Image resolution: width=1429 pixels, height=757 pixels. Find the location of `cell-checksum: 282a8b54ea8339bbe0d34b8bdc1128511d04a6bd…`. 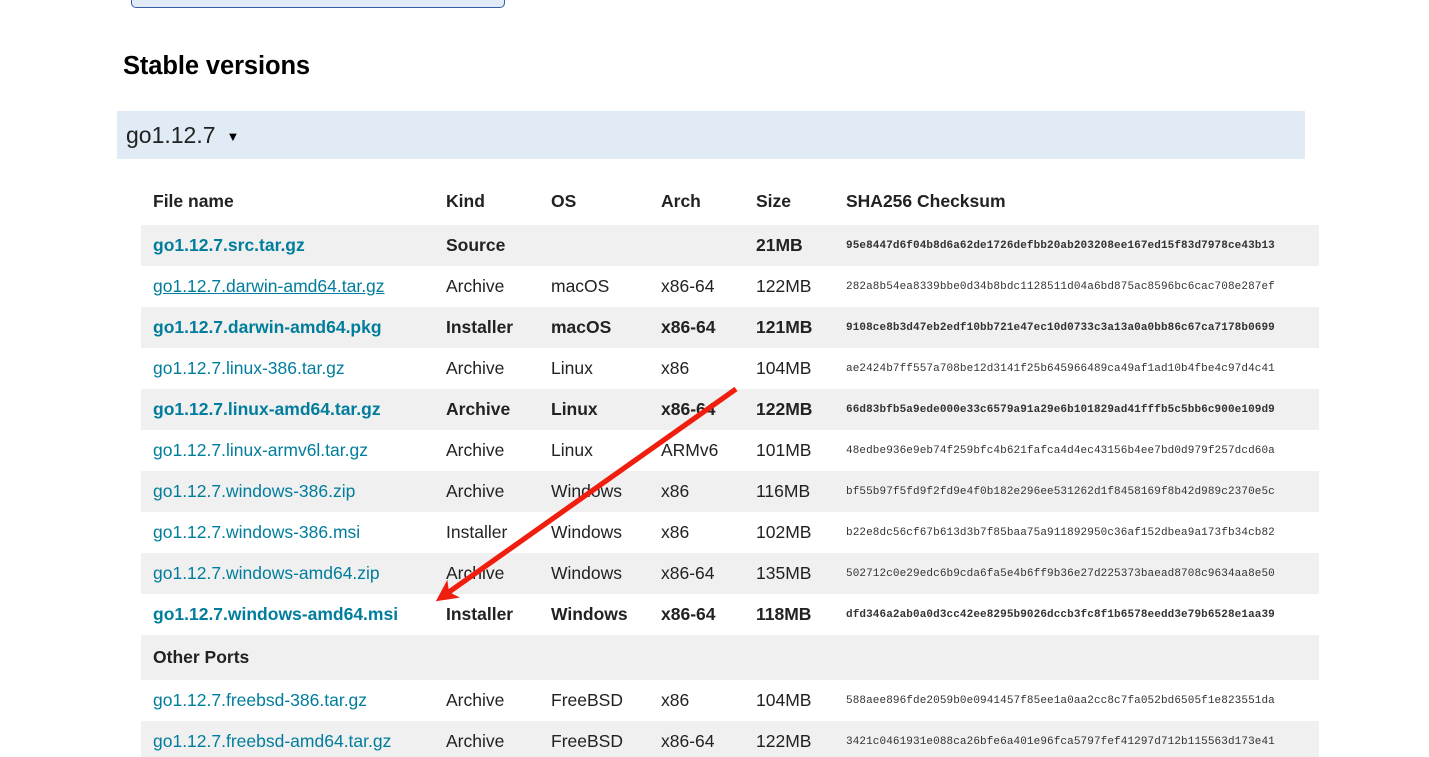

cell-checksum: 282a8b54ea8339bbe0d34b8bdc1128511d04a6bd… is located at coordinates (1060, 286).